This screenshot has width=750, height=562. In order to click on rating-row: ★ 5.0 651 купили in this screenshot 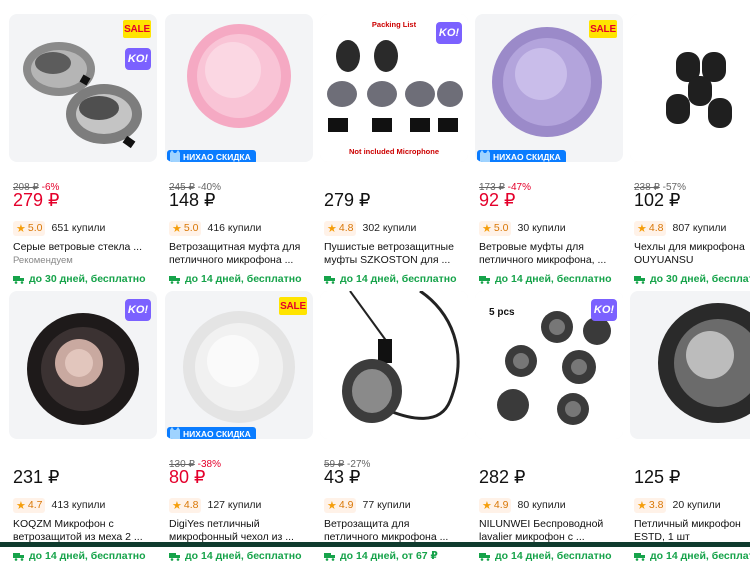, I will do `click(59, 228)`.